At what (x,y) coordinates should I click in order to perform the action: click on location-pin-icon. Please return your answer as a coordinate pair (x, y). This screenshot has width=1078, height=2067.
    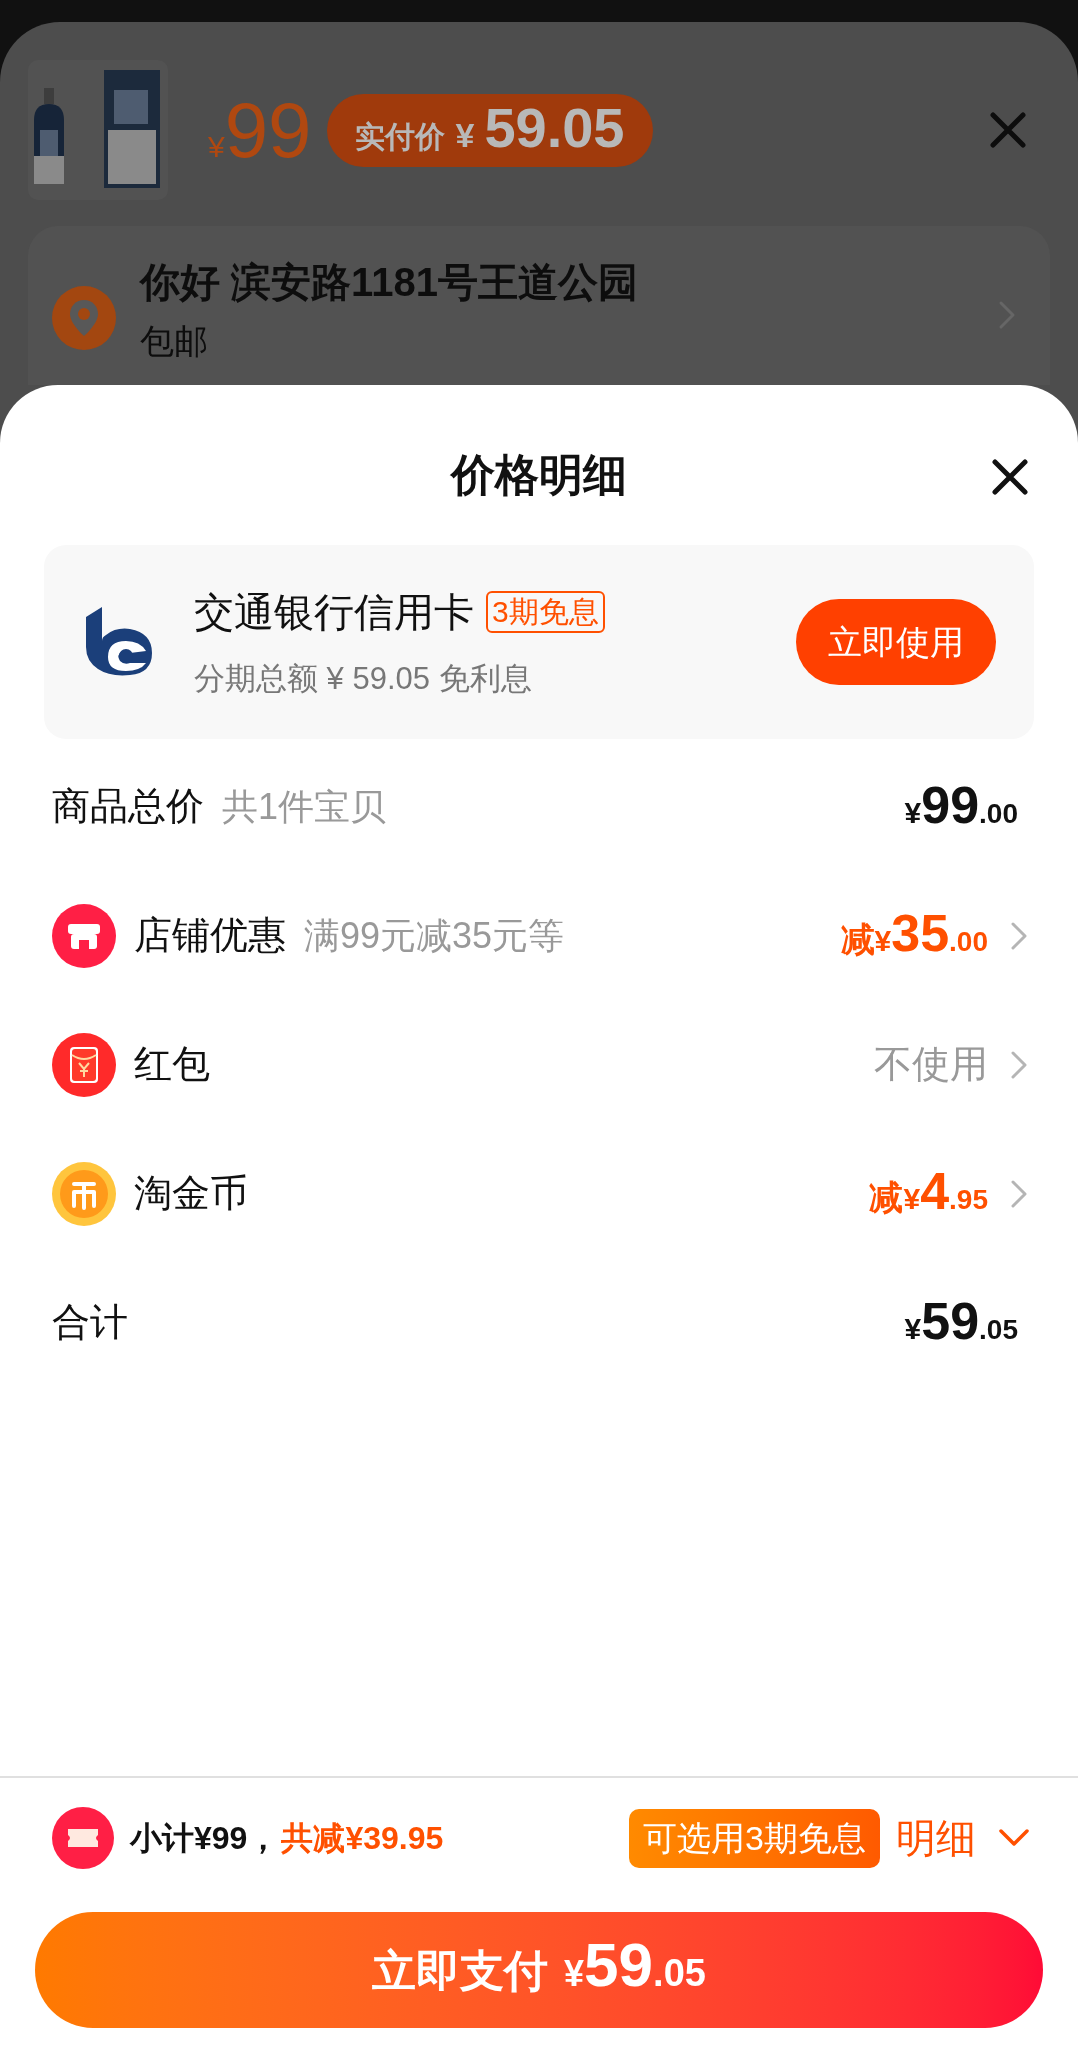
    Looking at the image, I should click on (84, 318).